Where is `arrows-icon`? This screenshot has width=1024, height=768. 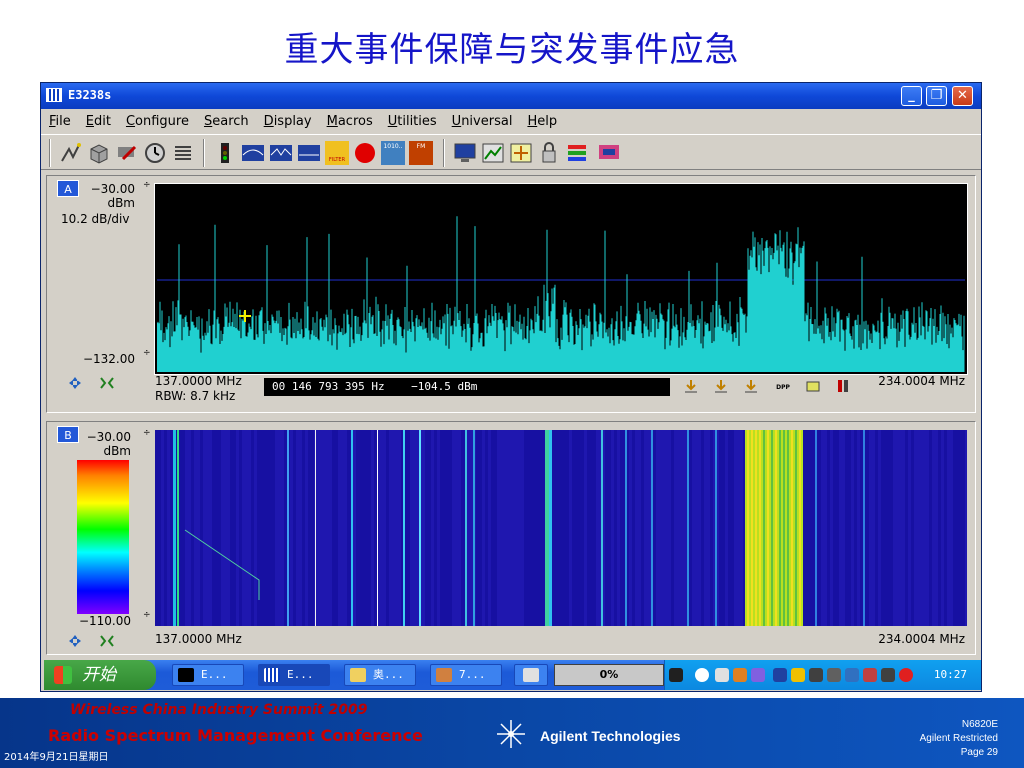
arrows-icon is located at coordinates (521, 153).